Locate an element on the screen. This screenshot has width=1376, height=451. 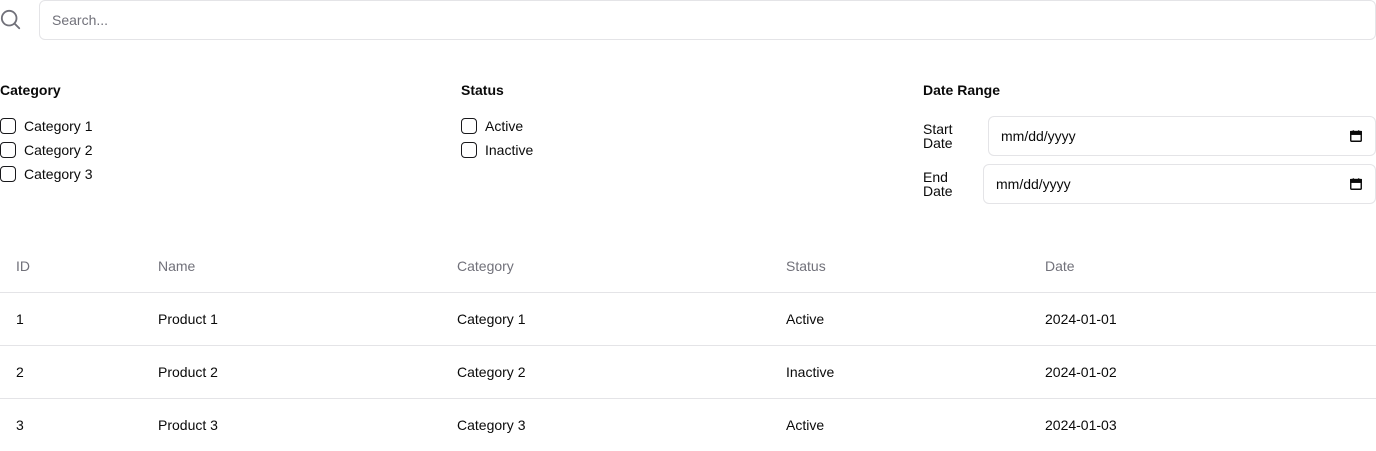
cell-category: Category 1 is located at coordinates (605, 319).